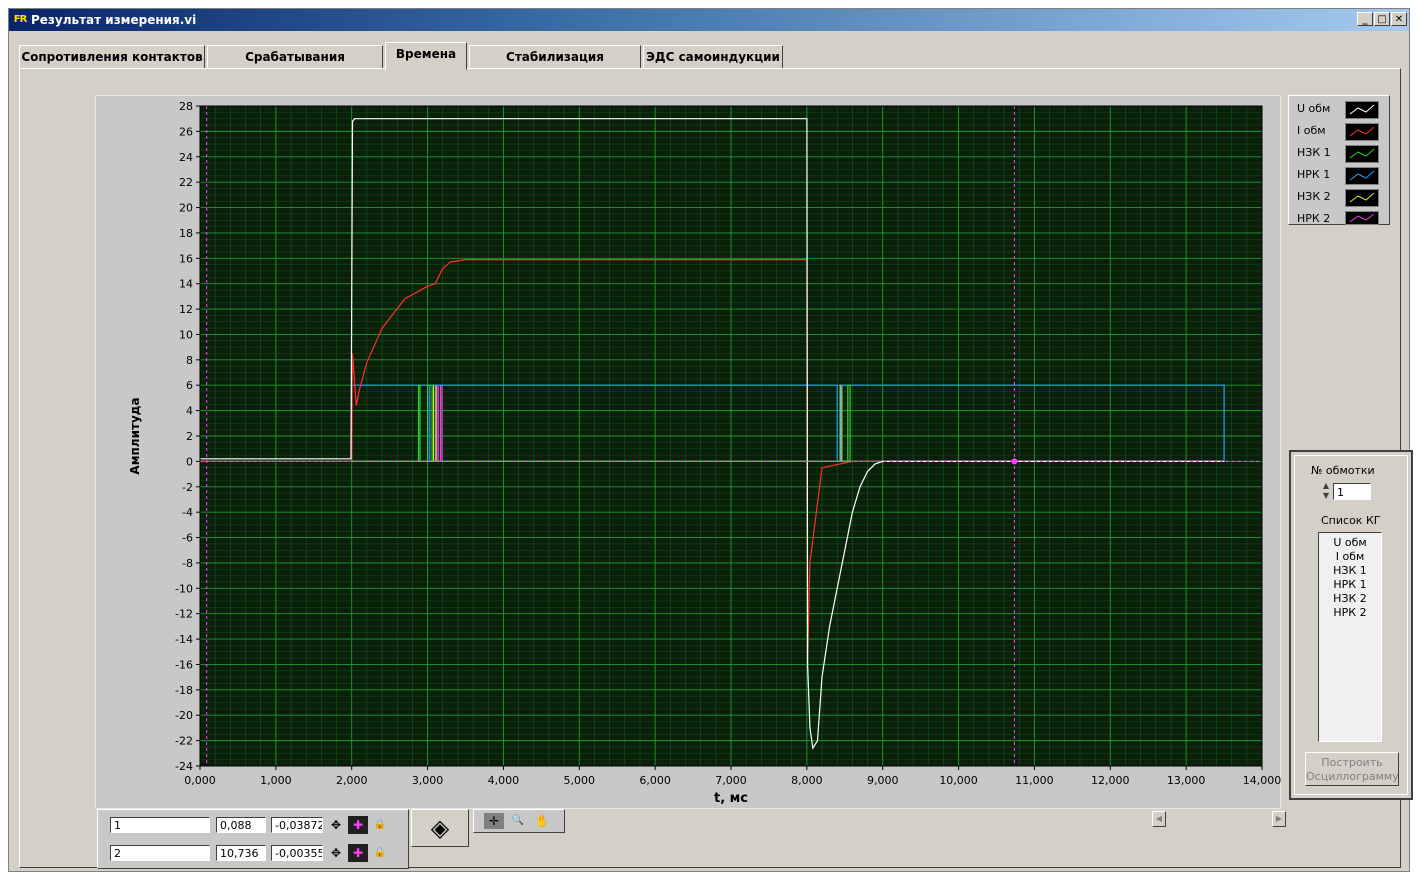  Describe the element at coordinates (494, 821) in the screenshot. I see `zoom-cursor-tool-icon: ✛` at that location.